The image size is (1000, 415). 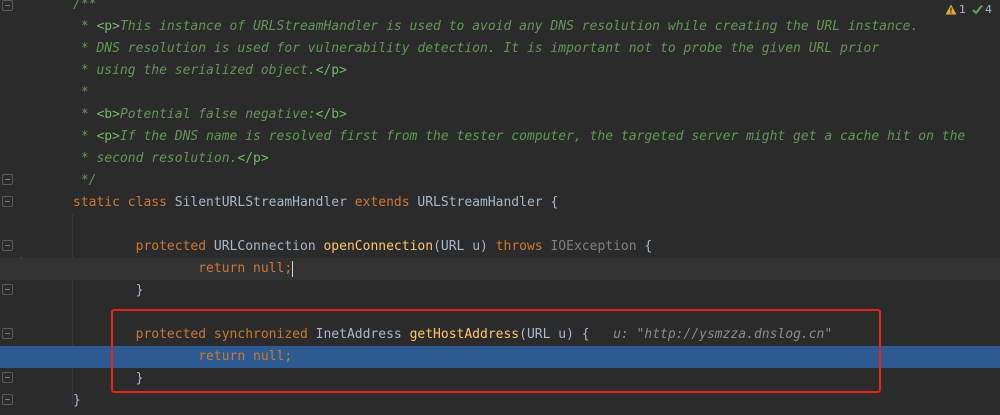 What do you see at coordinates (264, 202) in the screenshot?
I see `code-token: SilentURLStreamHandler` at bounding box center [264, 202].